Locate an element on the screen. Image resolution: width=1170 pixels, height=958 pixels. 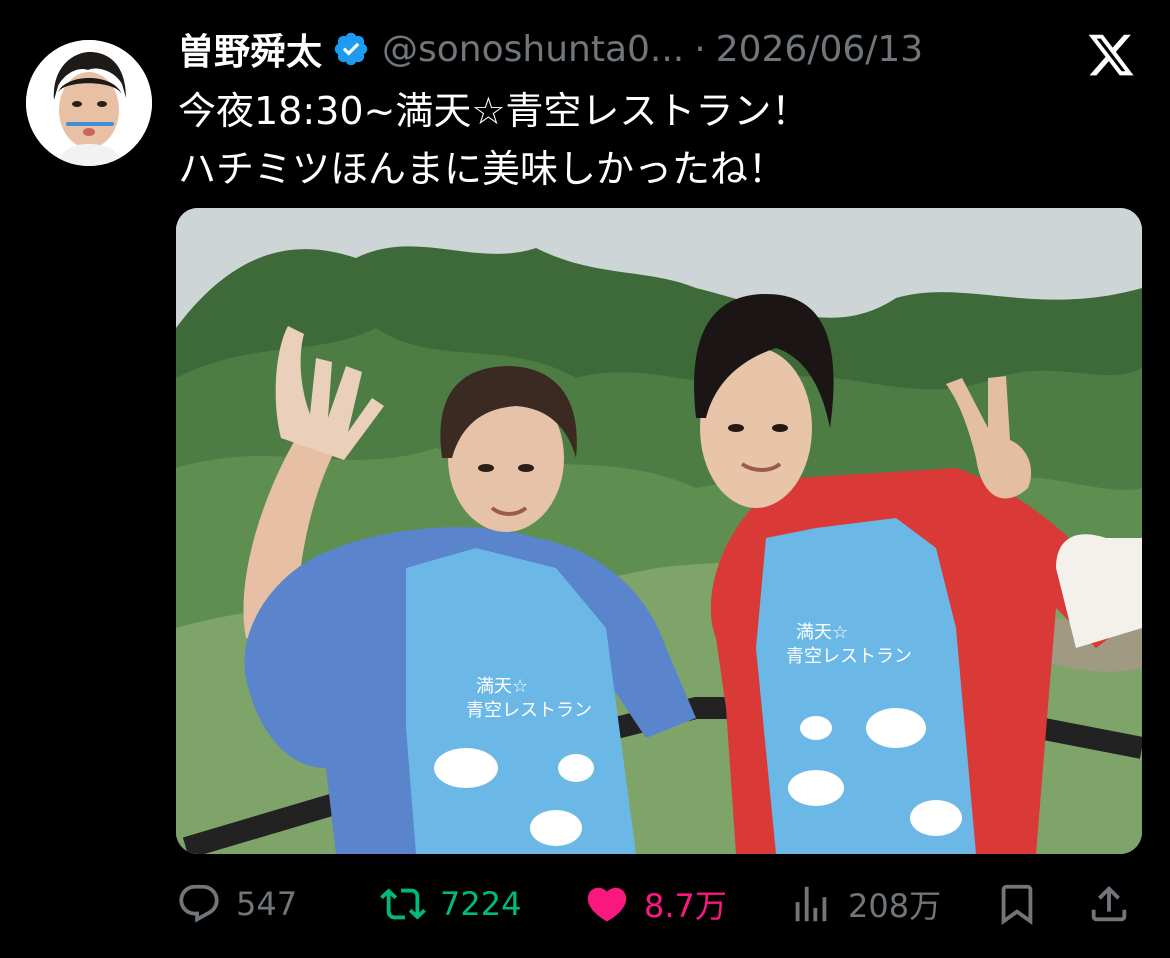
repost-icon is located at coordinates (403, 904).